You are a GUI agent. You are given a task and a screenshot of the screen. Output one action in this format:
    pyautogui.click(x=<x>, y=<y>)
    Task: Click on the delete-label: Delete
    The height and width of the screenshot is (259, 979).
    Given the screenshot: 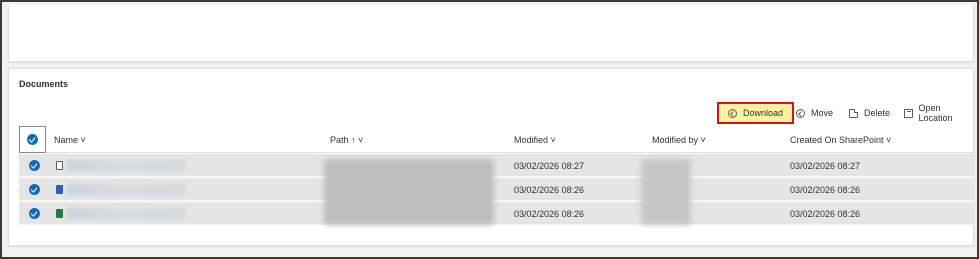 What is the action you would take?
    pyautogui.click(x=877, y=113)
    